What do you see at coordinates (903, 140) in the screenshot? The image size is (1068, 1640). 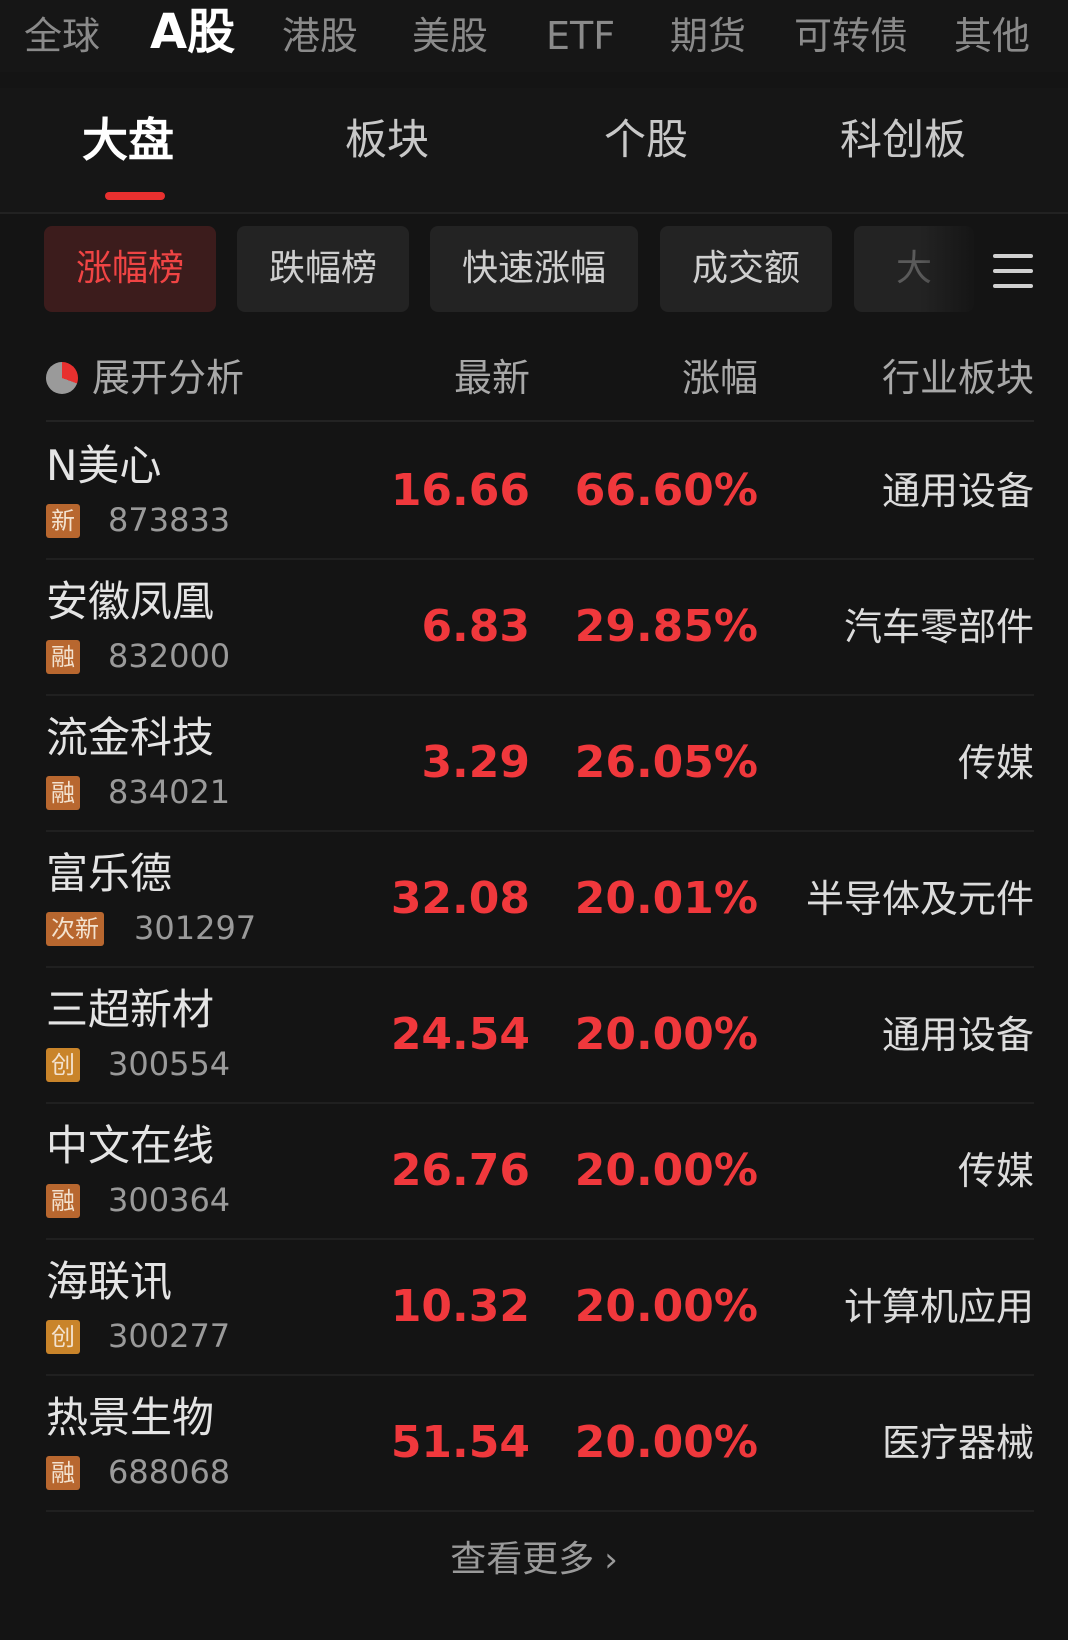 I see `tab-star-market: 科创板` at bounding box center [903, 140].